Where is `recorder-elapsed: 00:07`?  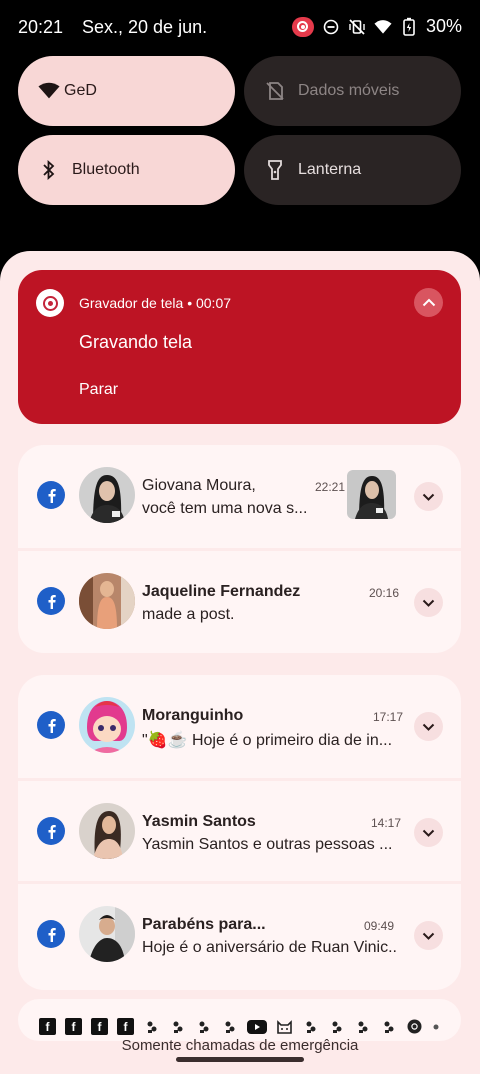 recorder-elapsed: 00:07 is located at coordinates (213, 303).